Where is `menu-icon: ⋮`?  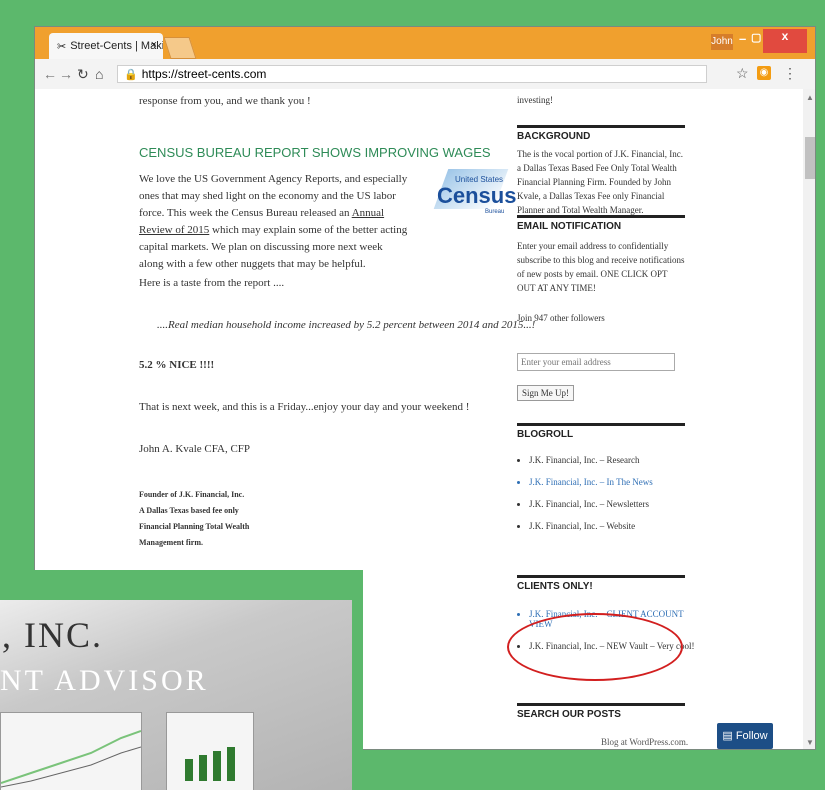 menu-icon: ⋮ is located at coordinates (790, 73).